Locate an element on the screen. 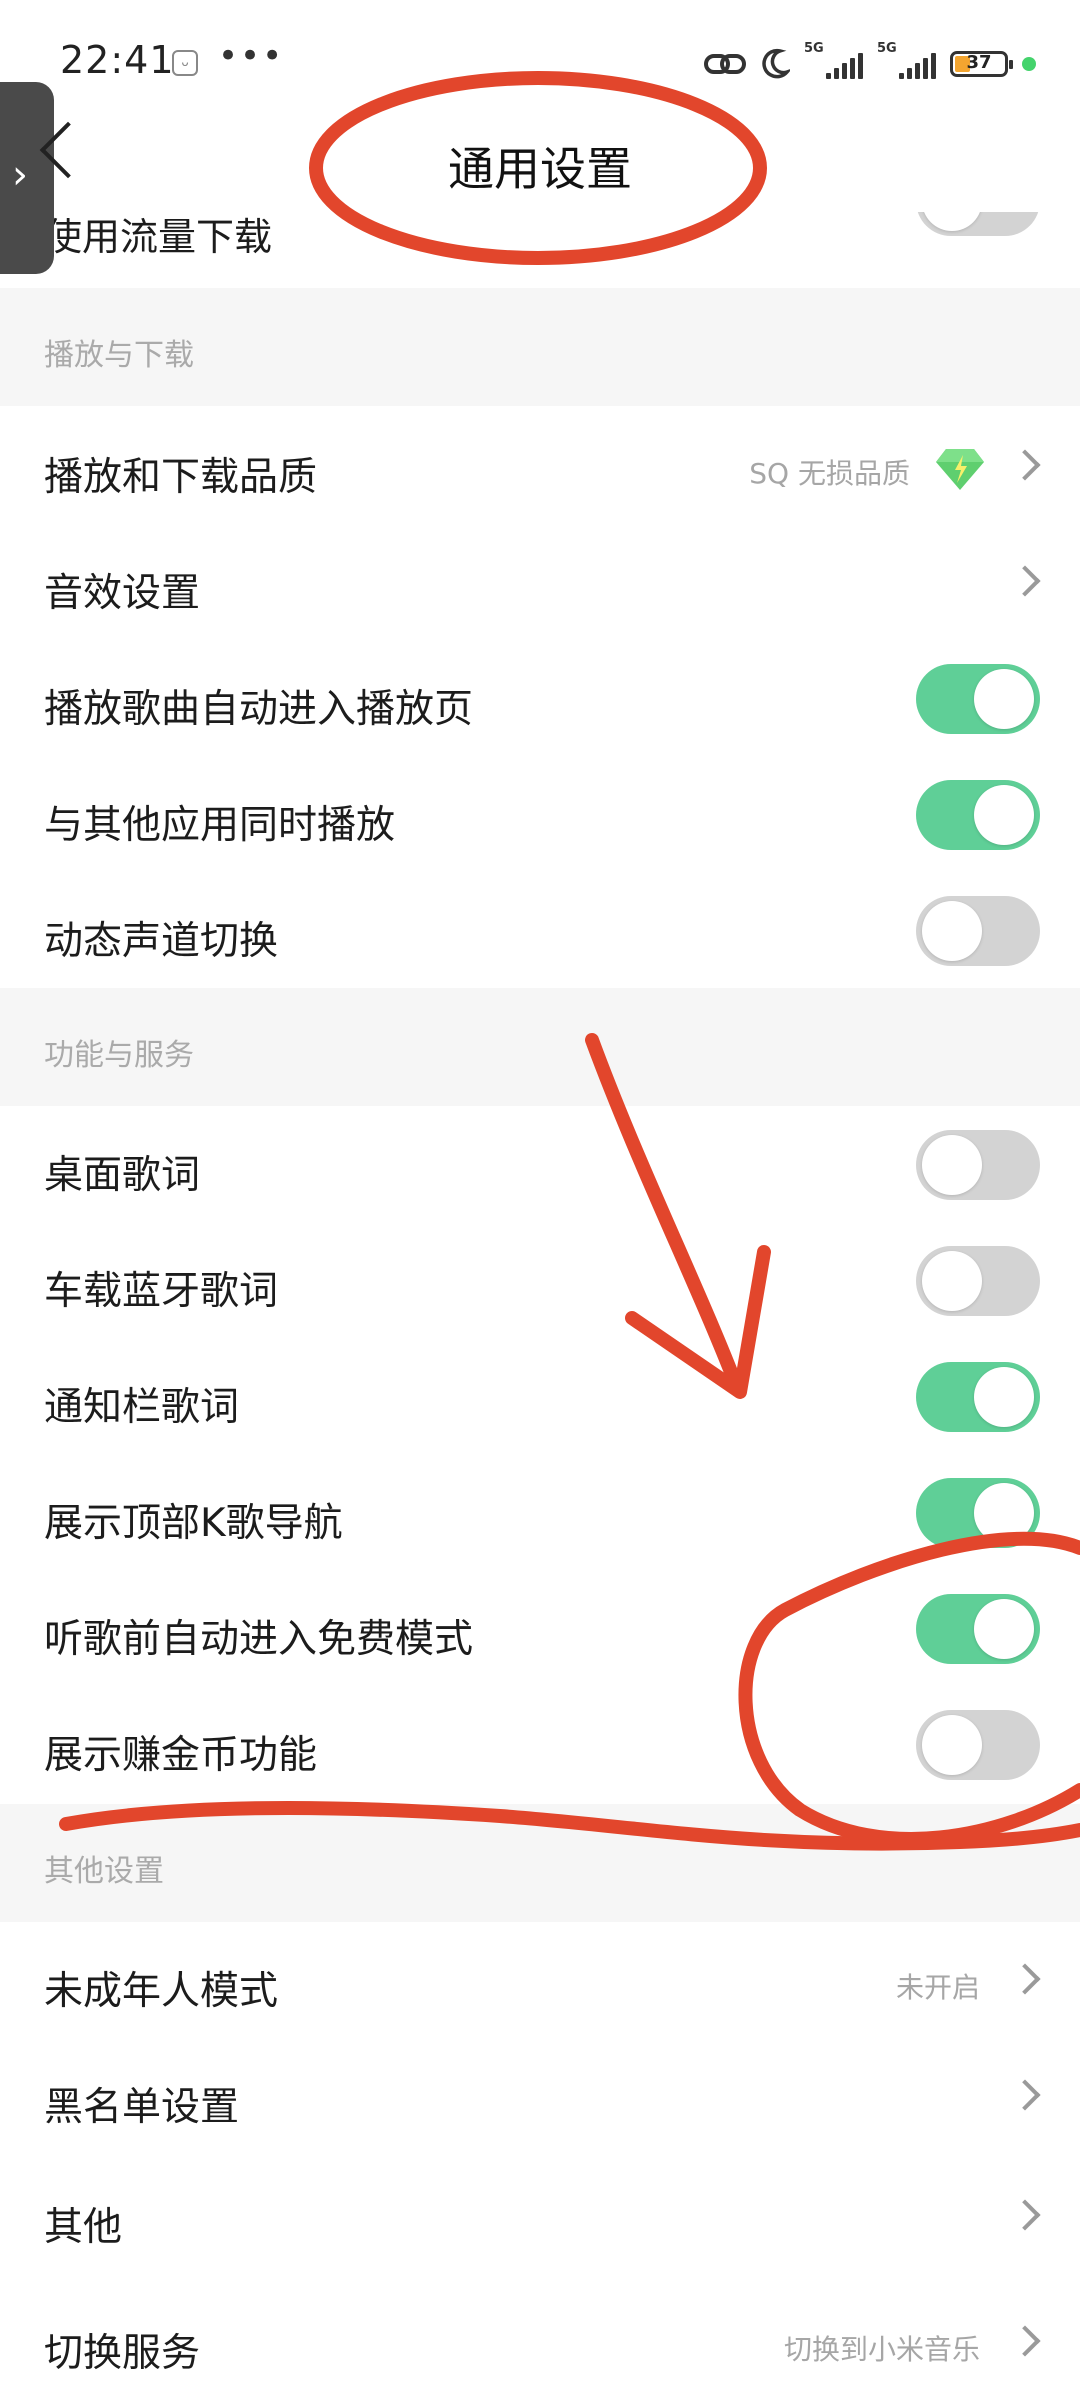 The height and width of the screenshot is (2403, 1080). setting-row-earn-coins: 展示赚金币功能 is located at coordinates (540, 1744).